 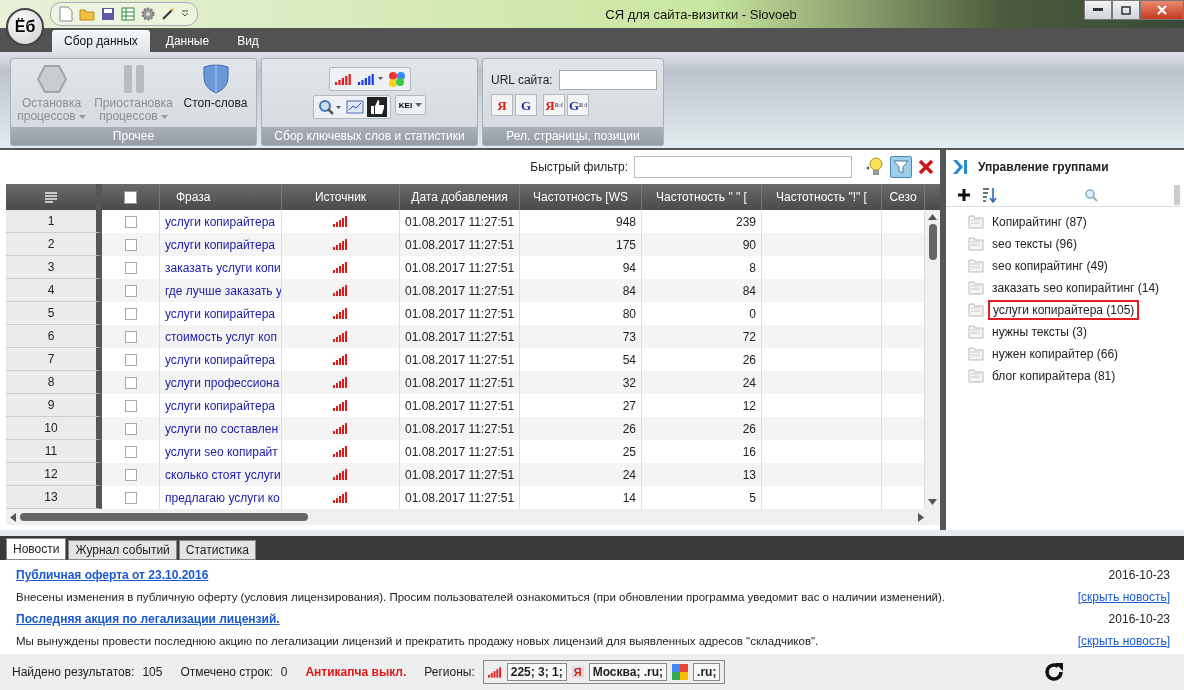 What do you see at coordinates (148, 14) in the screenshot?
I see `settings-icon` at bounding box center [148, 14].